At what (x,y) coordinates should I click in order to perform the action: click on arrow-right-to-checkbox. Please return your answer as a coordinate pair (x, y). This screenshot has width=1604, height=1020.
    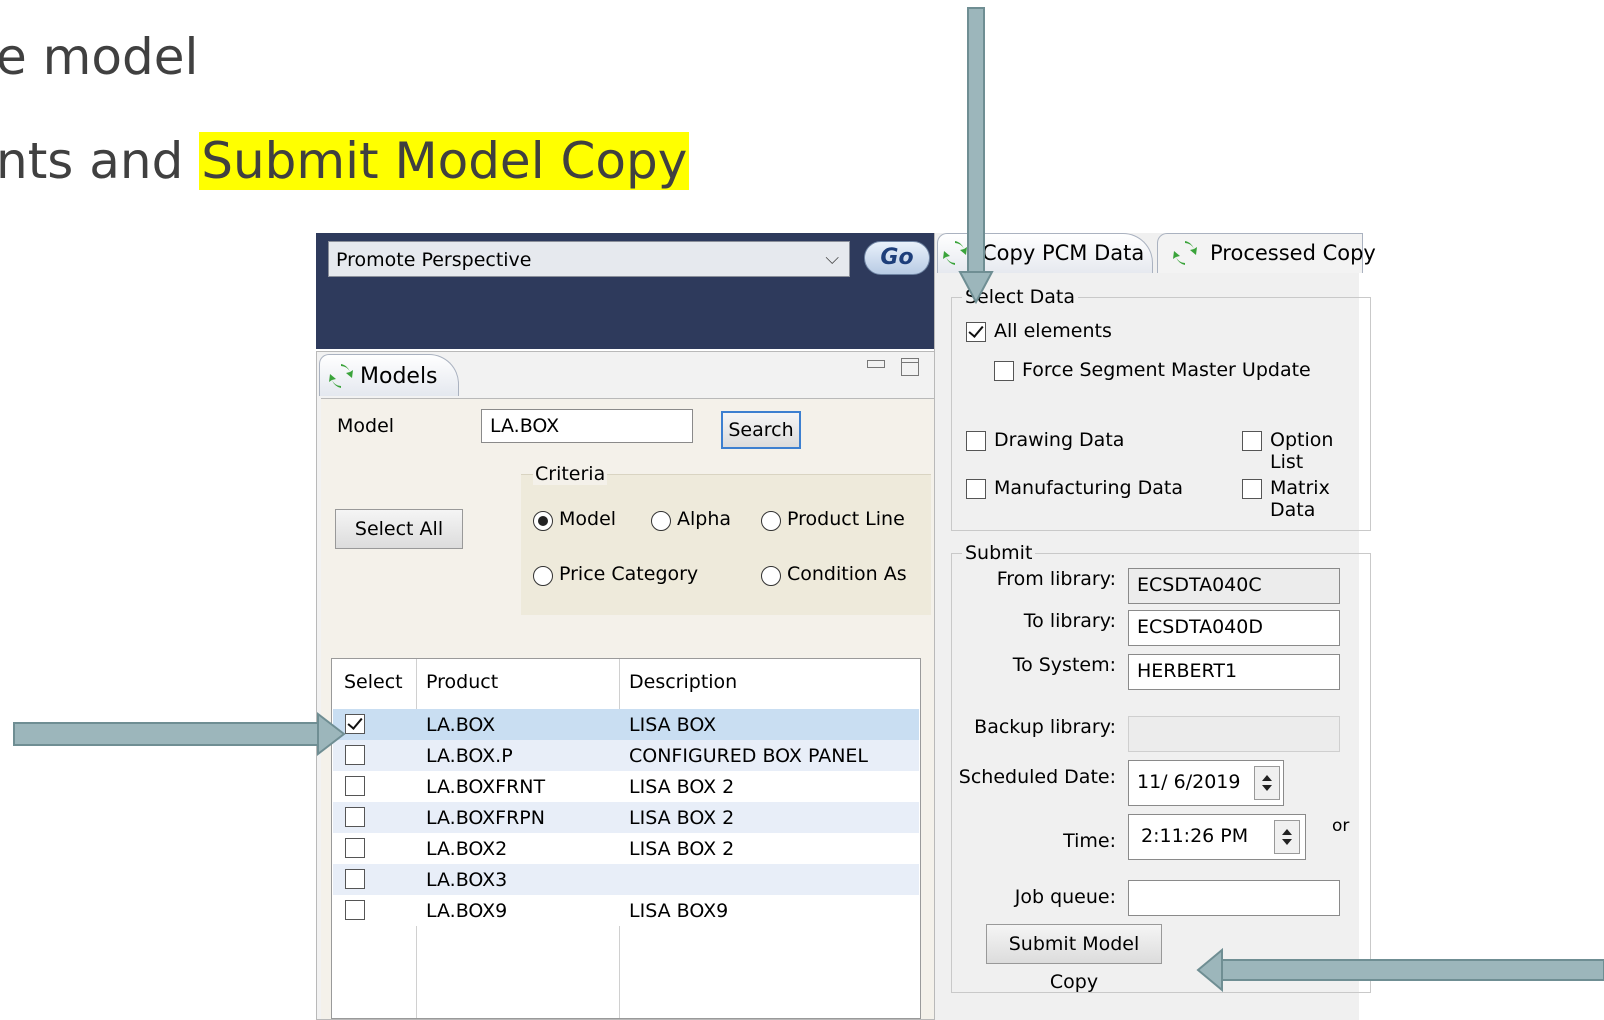
    Looking at the image, I should click on (179, 734).